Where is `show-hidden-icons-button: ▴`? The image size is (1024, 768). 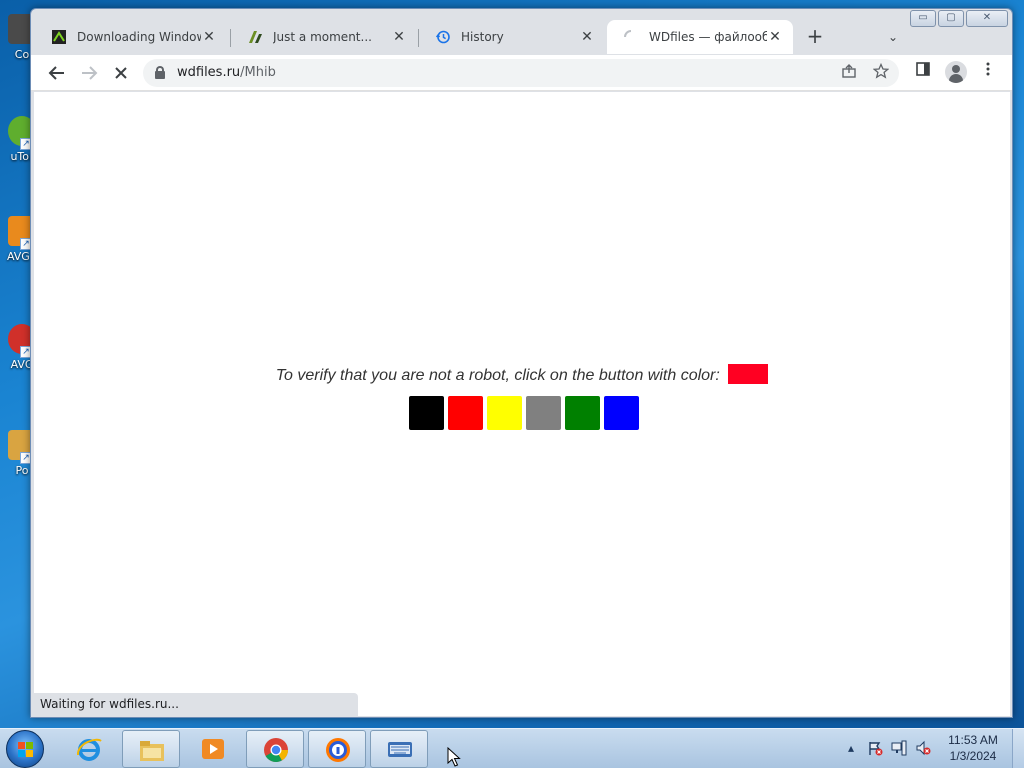
show-hidden-icons-button: ▴ is located at coordinates (851, 748).